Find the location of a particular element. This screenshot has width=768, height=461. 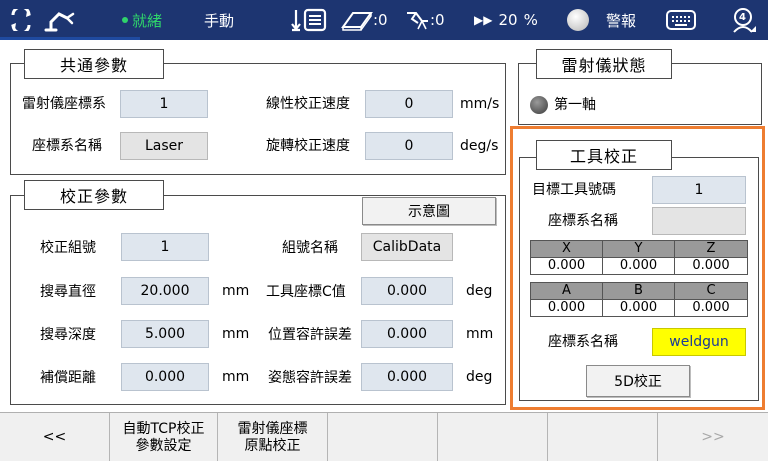

axis1-status-lamp-icon is located at coordinates (539, 105).